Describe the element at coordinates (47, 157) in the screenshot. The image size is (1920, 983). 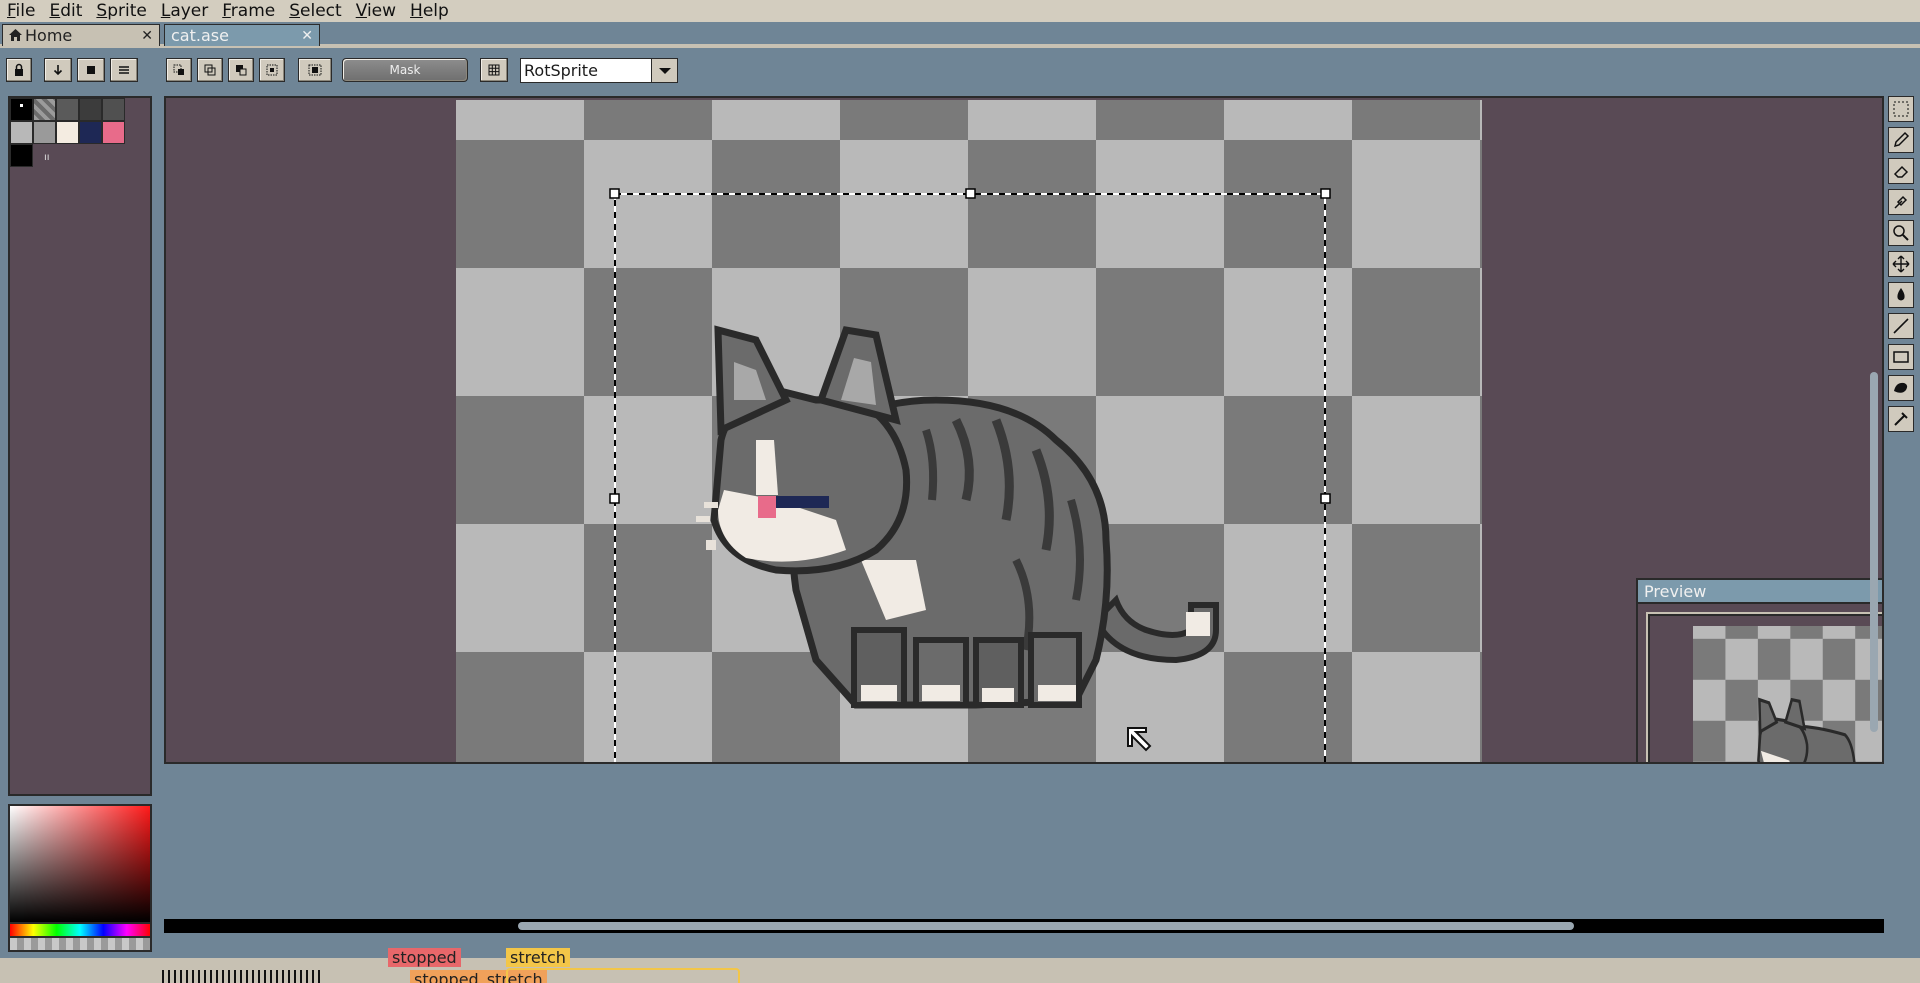
I see `palette-resize-handle: ıı` at that location.